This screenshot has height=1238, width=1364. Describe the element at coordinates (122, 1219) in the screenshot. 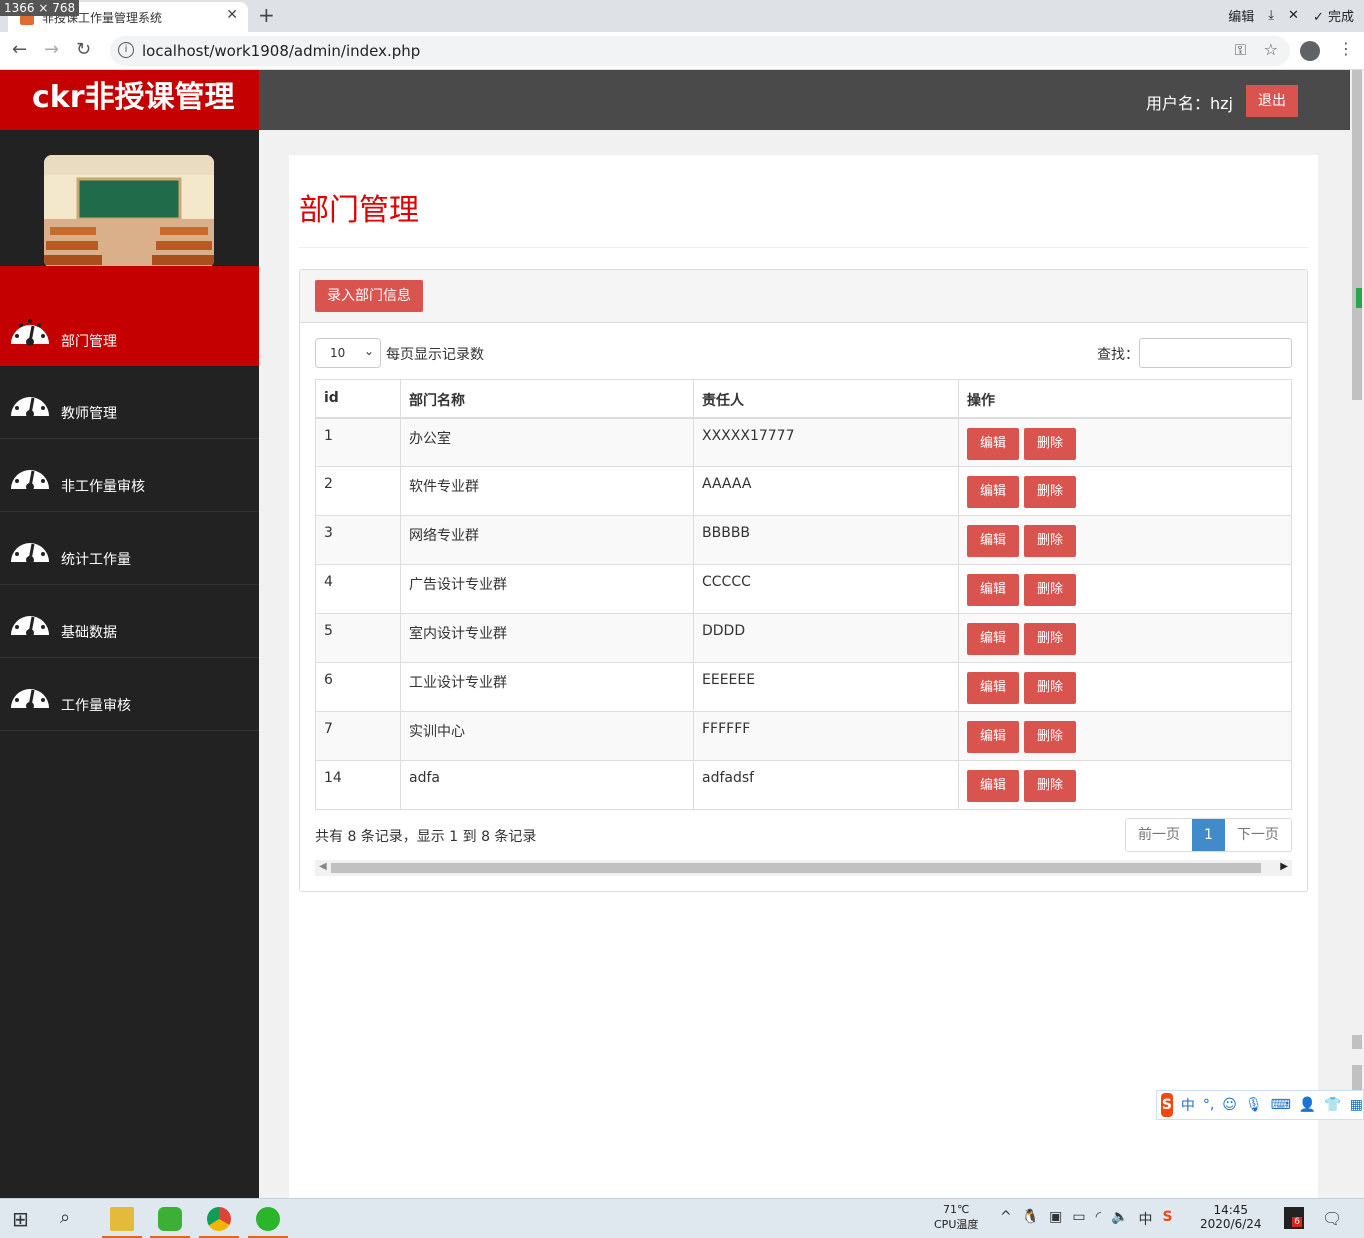

I see `file-explorer-icon` at that location.